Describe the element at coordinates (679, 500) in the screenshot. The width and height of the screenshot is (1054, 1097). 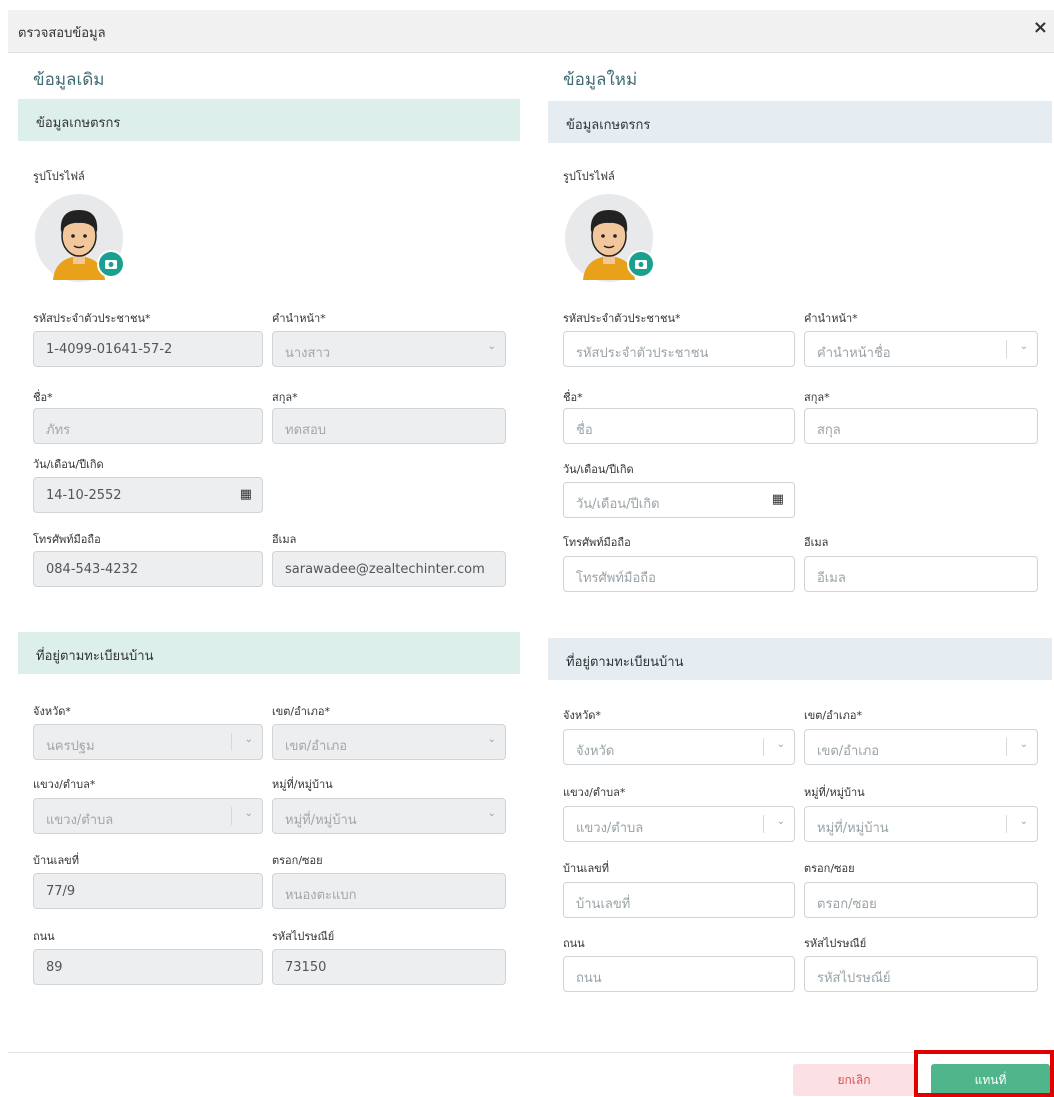
I see `new-birthdate-field: วัน/เดือน/ปีเกิด ▦` at that location.